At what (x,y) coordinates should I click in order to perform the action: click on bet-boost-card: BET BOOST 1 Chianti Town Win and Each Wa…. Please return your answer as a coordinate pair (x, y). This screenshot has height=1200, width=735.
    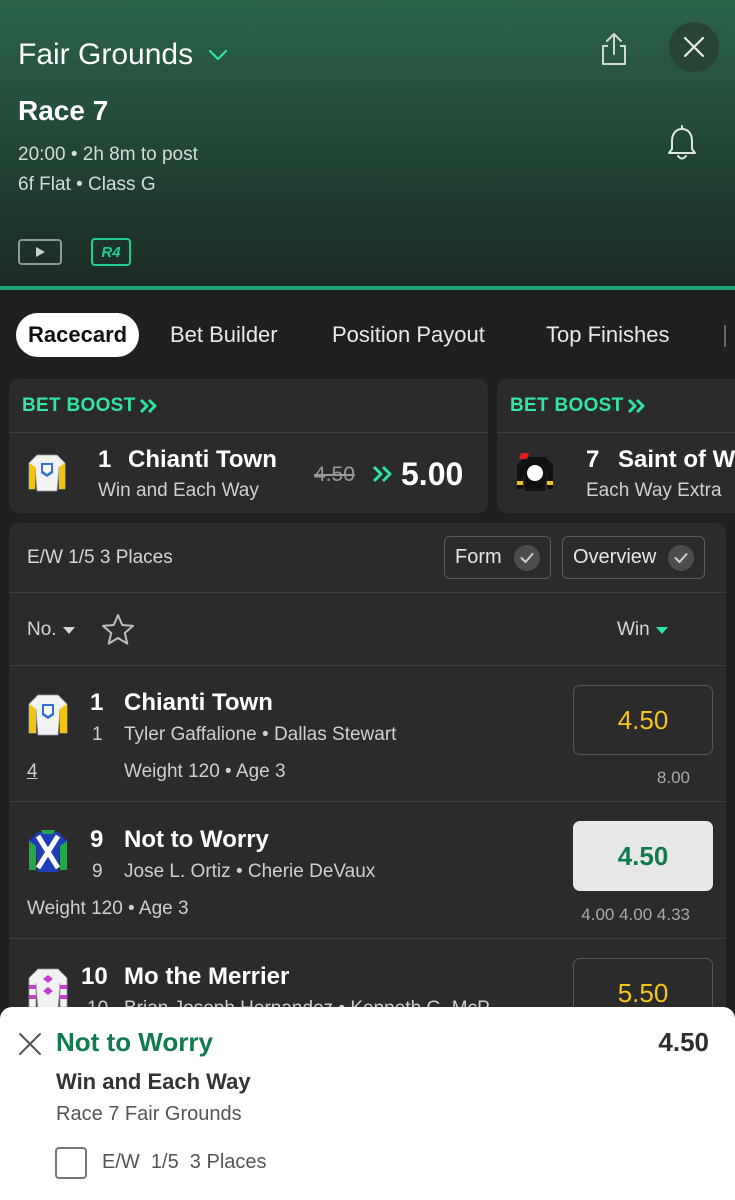
    Looking at the image, I should click on (248, 446).